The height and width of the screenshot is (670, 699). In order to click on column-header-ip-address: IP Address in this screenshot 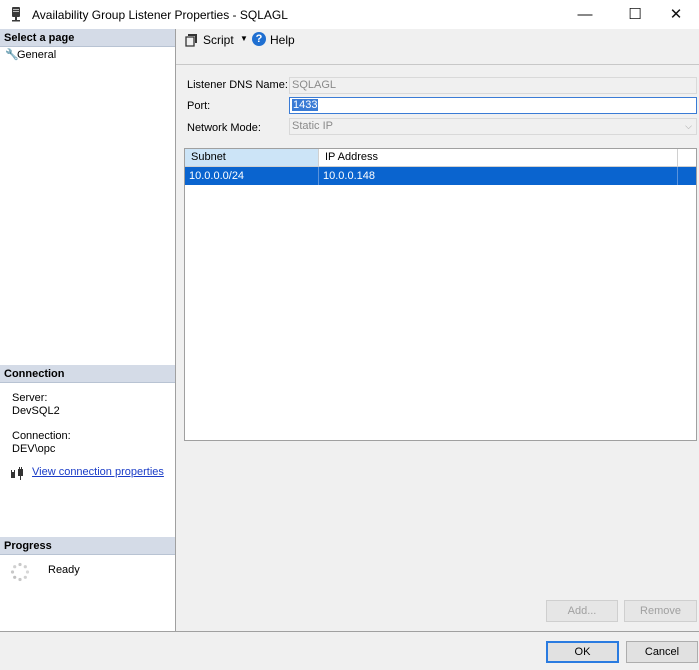, I will do `click(498, 157)`.